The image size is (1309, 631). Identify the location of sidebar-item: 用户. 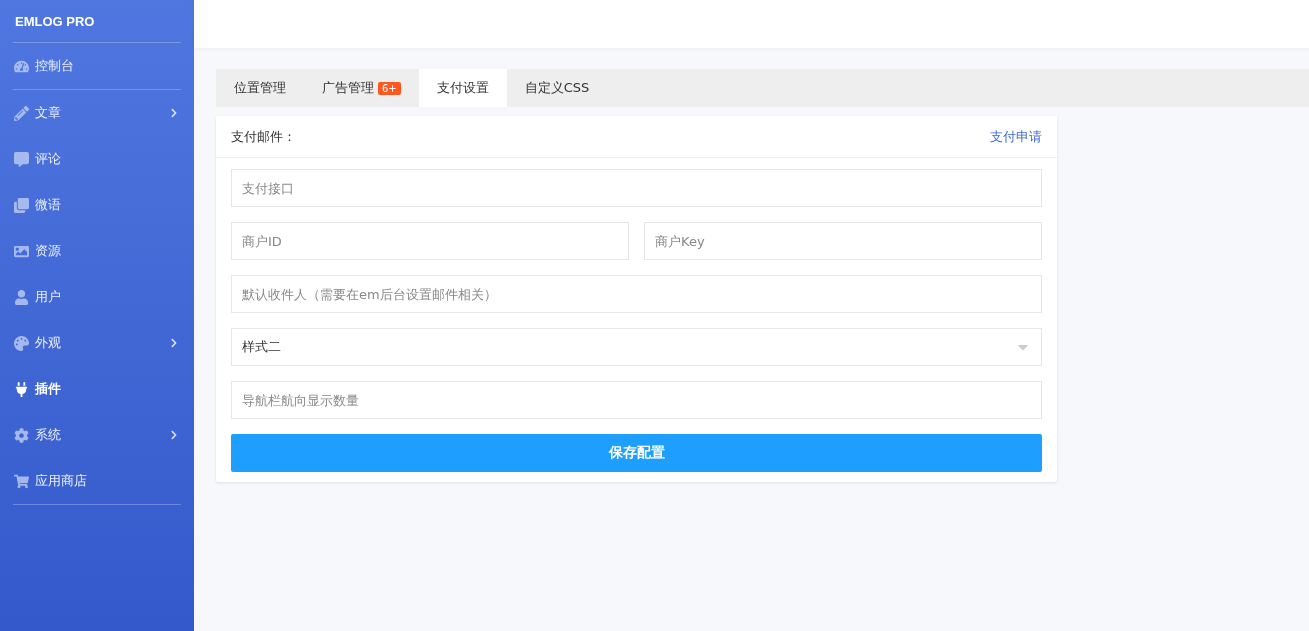
(97, 297).